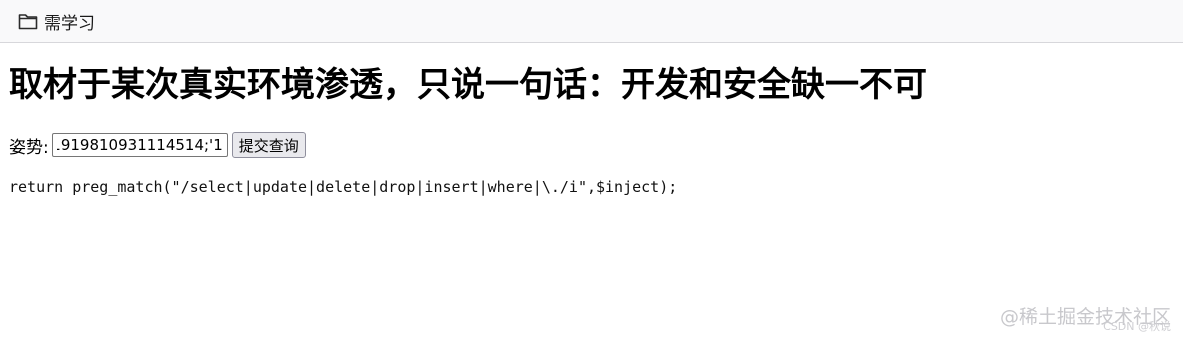 This screenshot has width=1183, height=338. Describe the element at coordinates (591, 21) in the screenshot. I see `tab-bar: 需学习` at that location.